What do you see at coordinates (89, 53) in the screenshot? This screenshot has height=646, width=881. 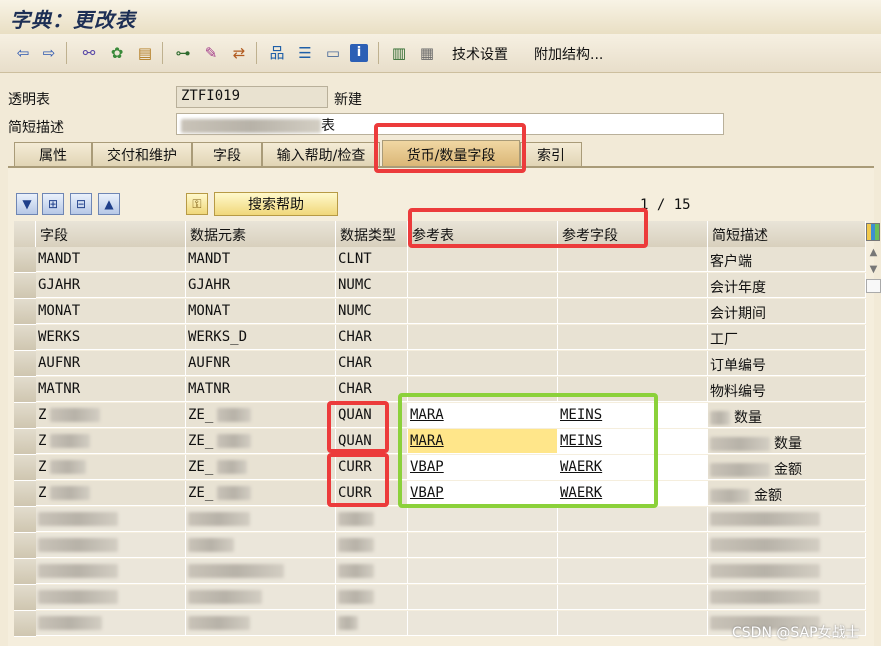 I see `glasses-display-icon: ⚯` at bounding box center [89, 53].